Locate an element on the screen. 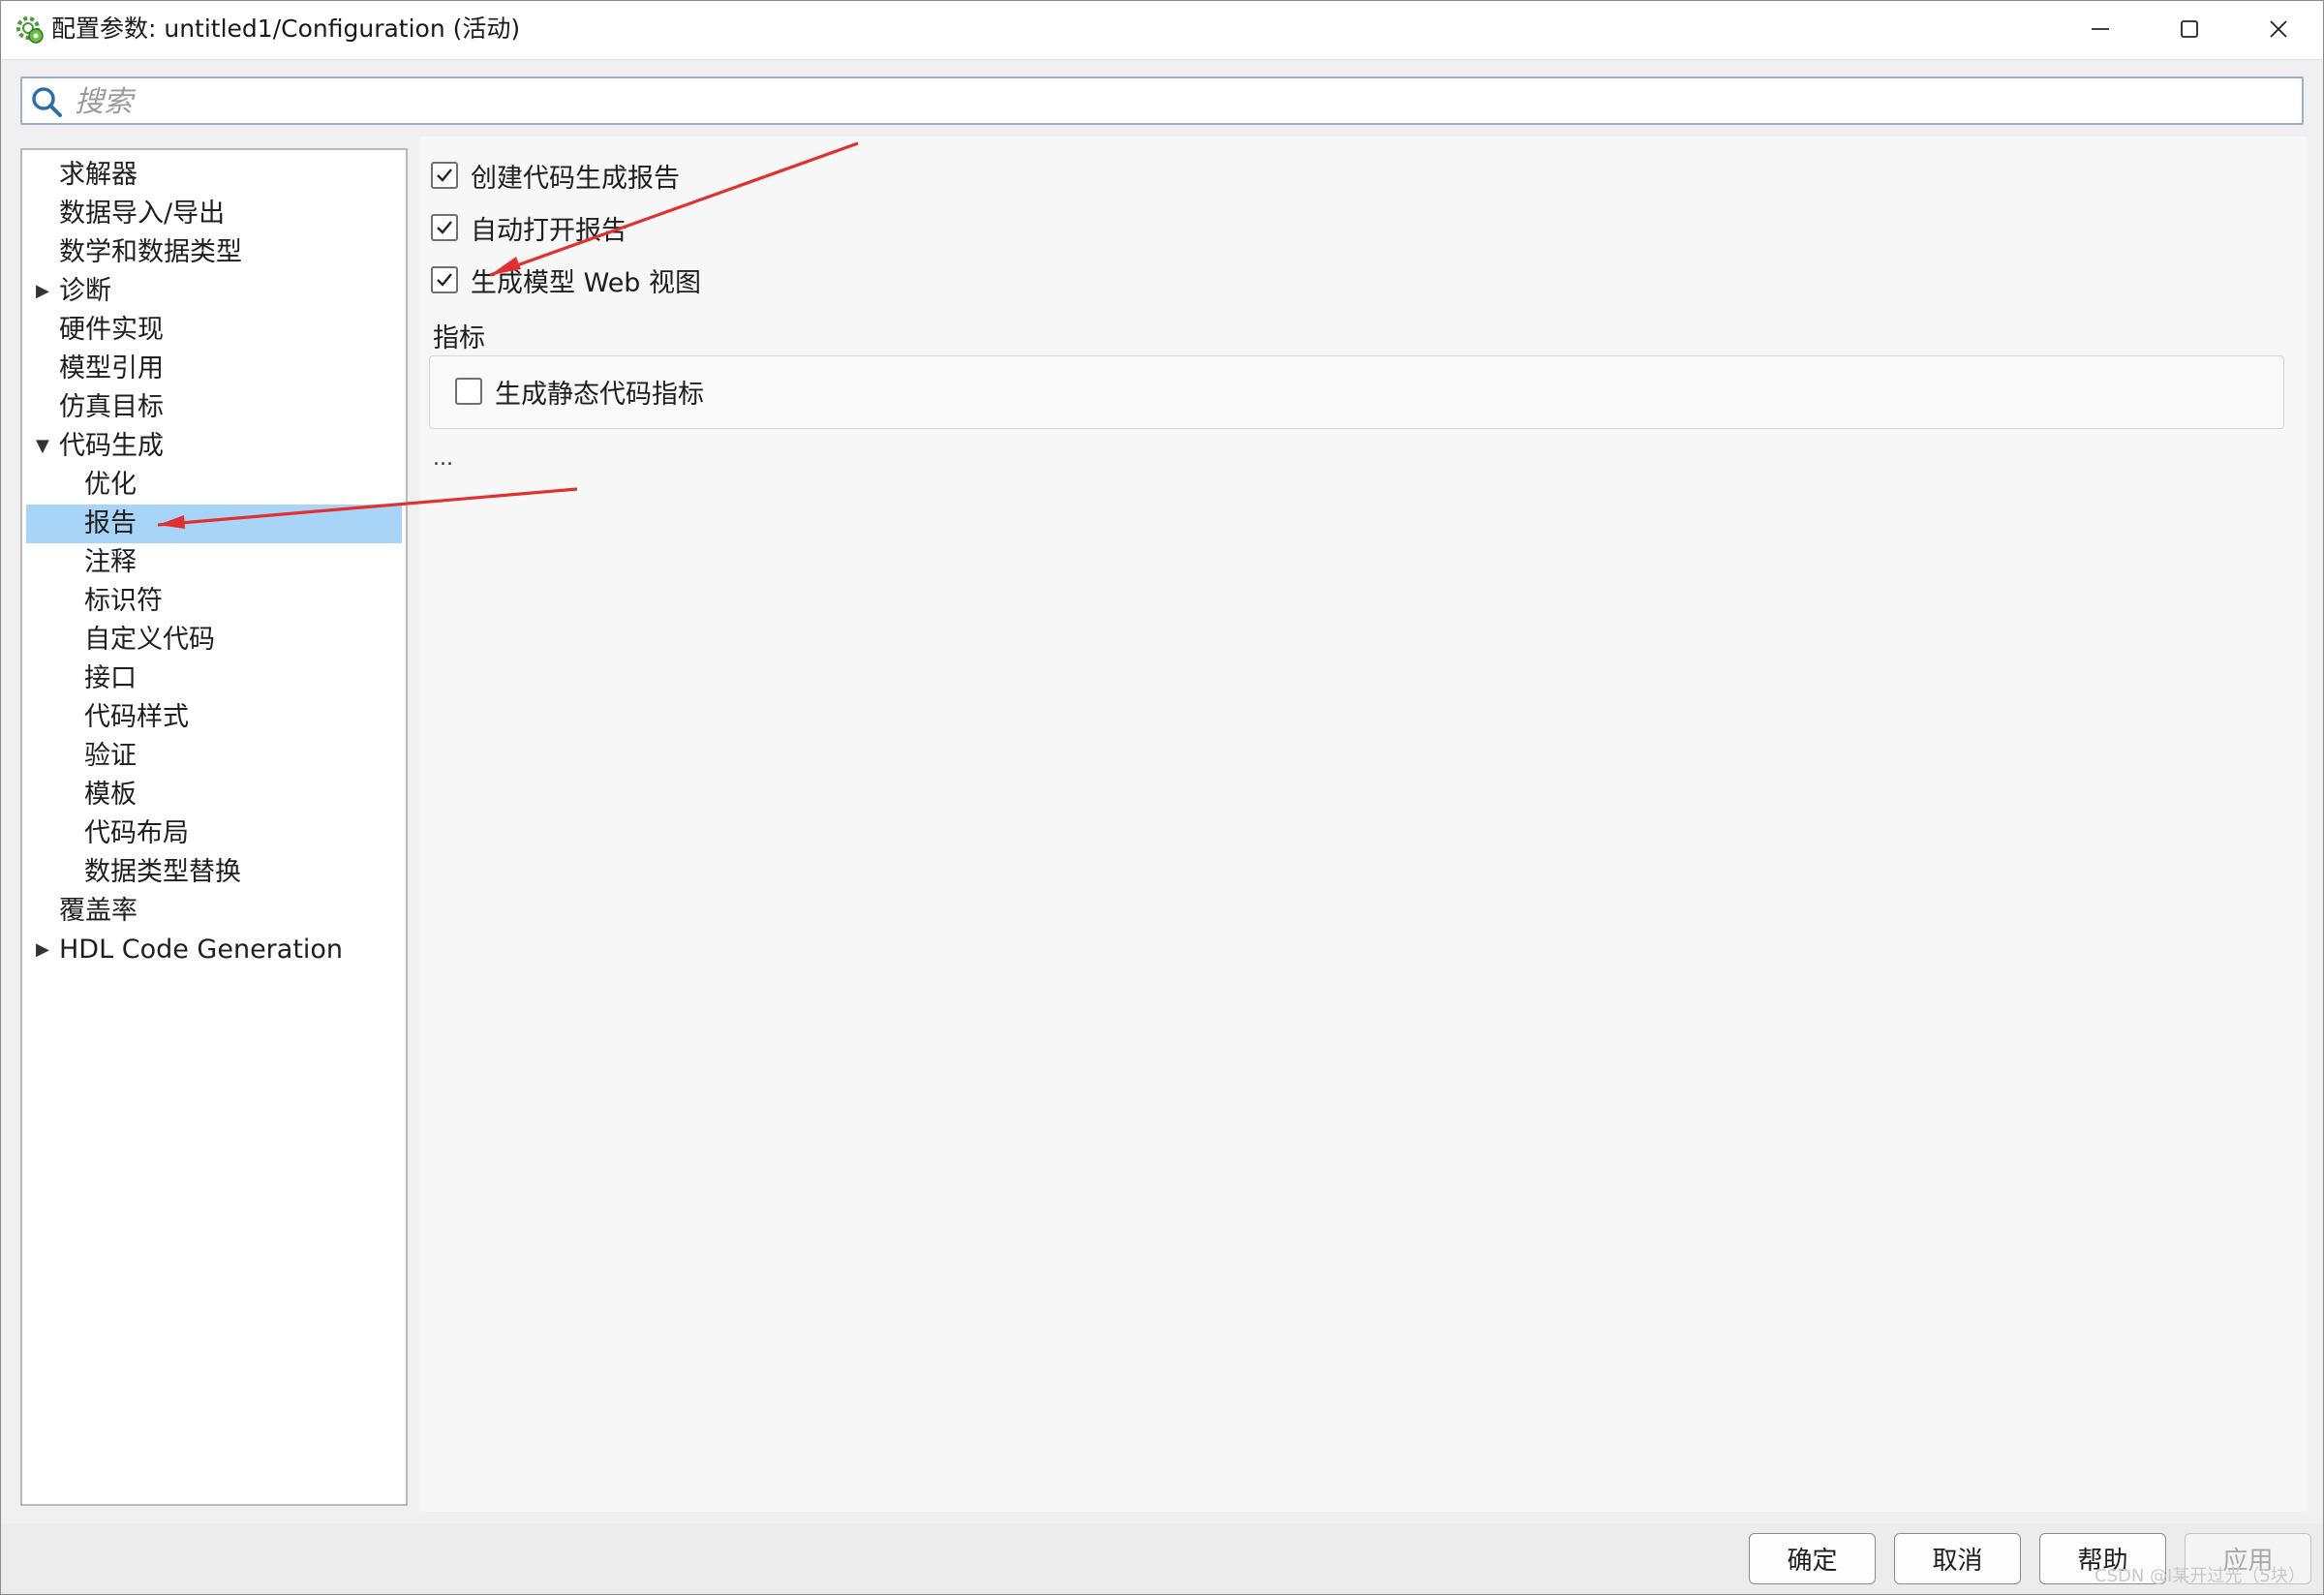  tree-item: ▶ HDL Code Generation is located at coordinates (214, 950).